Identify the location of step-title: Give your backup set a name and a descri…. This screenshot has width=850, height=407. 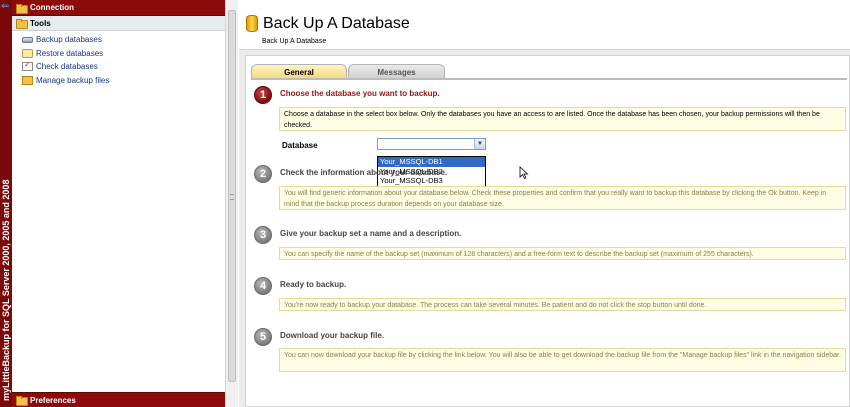
(371, 233).